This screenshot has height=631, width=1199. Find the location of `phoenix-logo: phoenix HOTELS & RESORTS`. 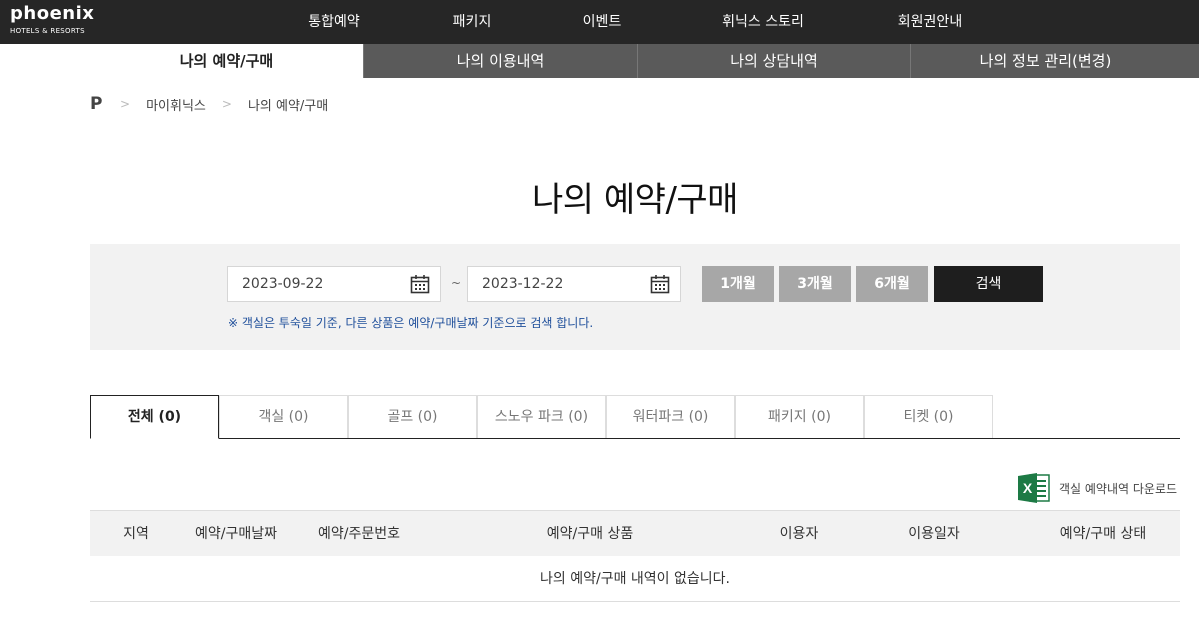

phoenix-logo: phoenix HOTELS & RESORTS is located at coordinates (52, 19).